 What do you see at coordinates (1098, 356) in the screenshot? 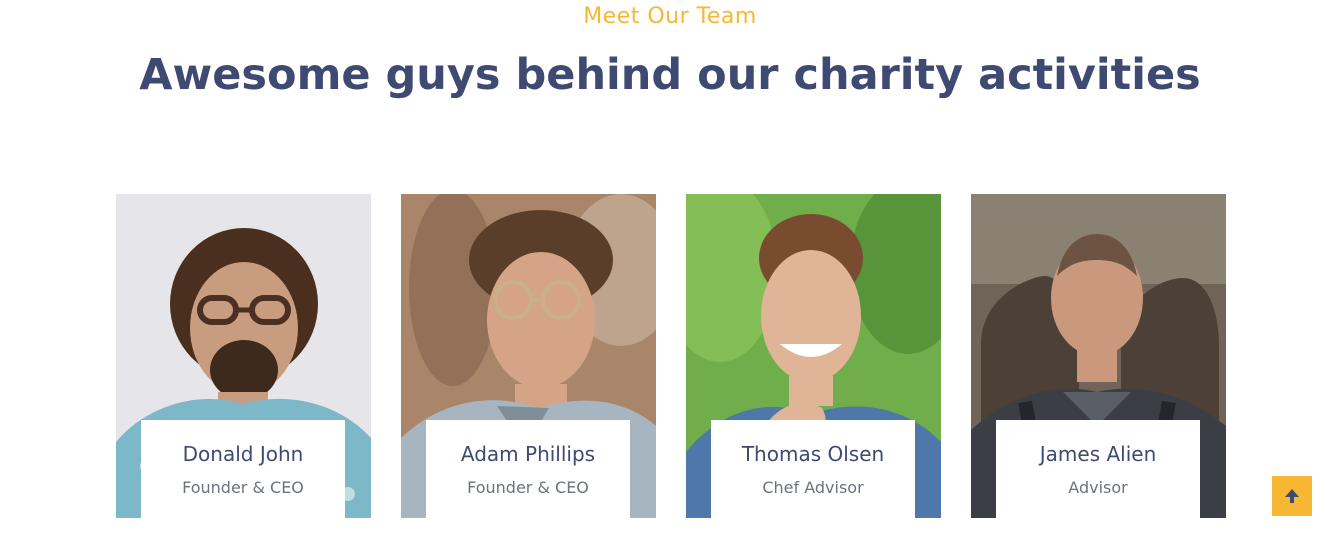
I see `team-card: James Alien Advisor` at bounding box center [1098, 356].